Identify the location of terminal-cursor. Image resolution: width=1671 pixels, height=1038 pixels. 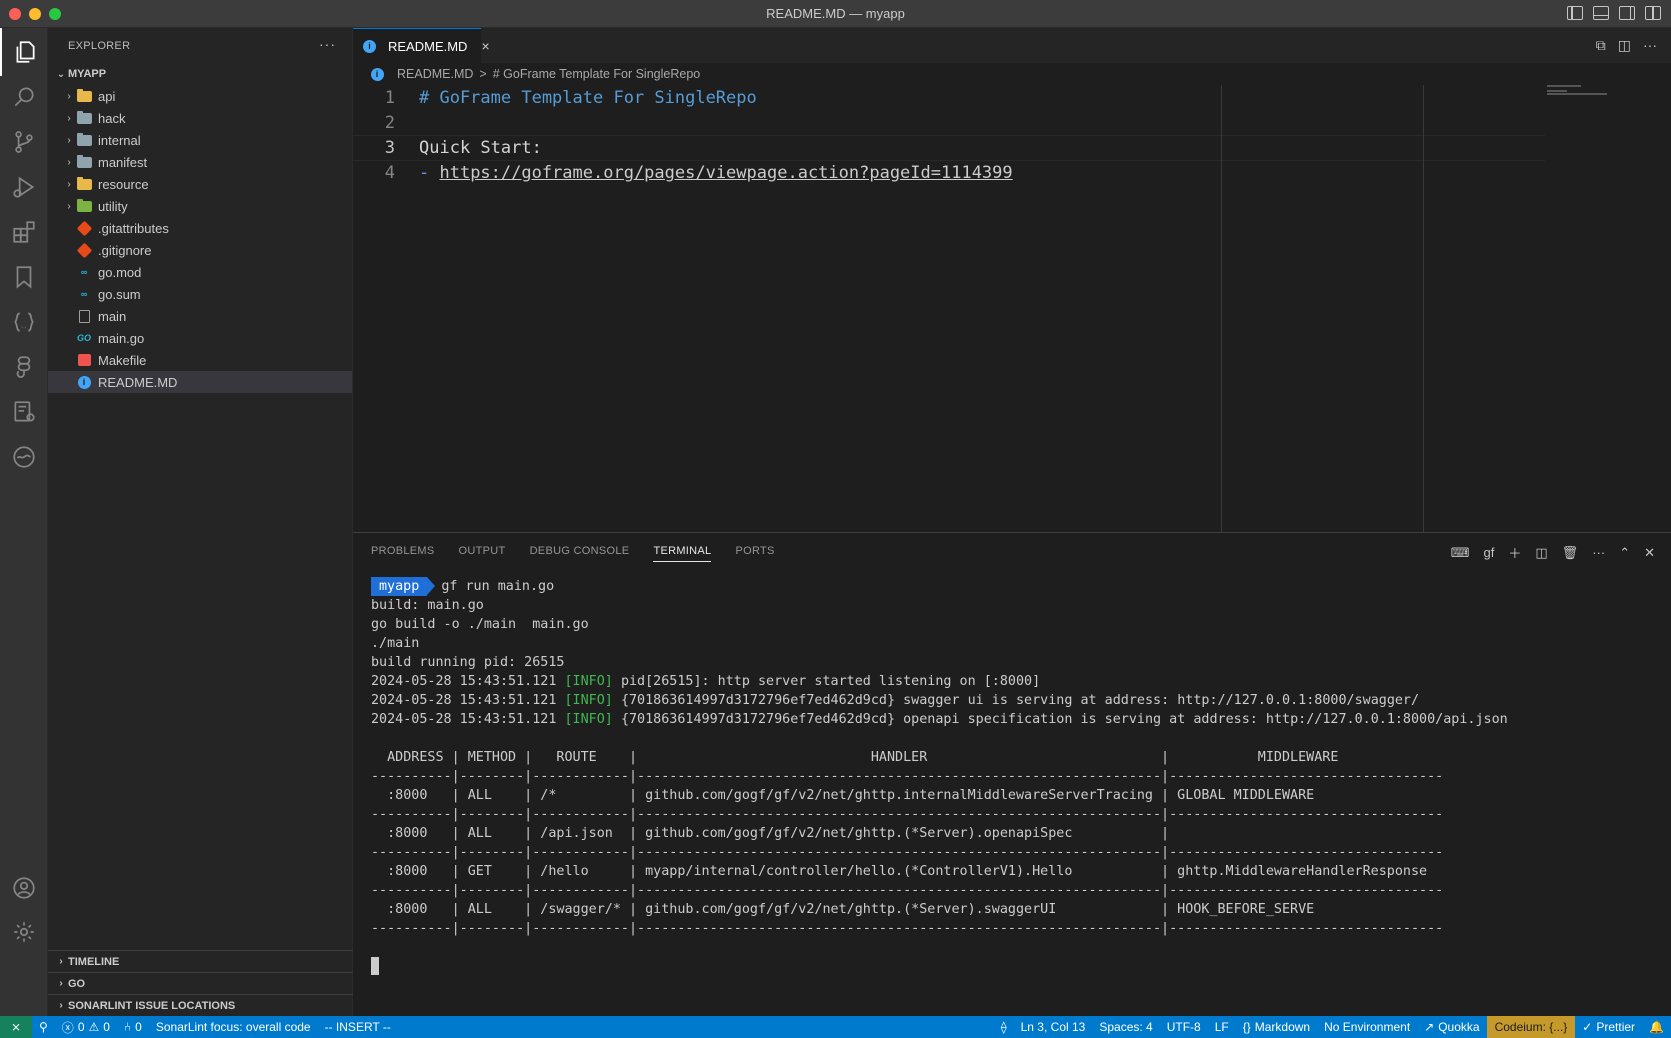
(375, 966).